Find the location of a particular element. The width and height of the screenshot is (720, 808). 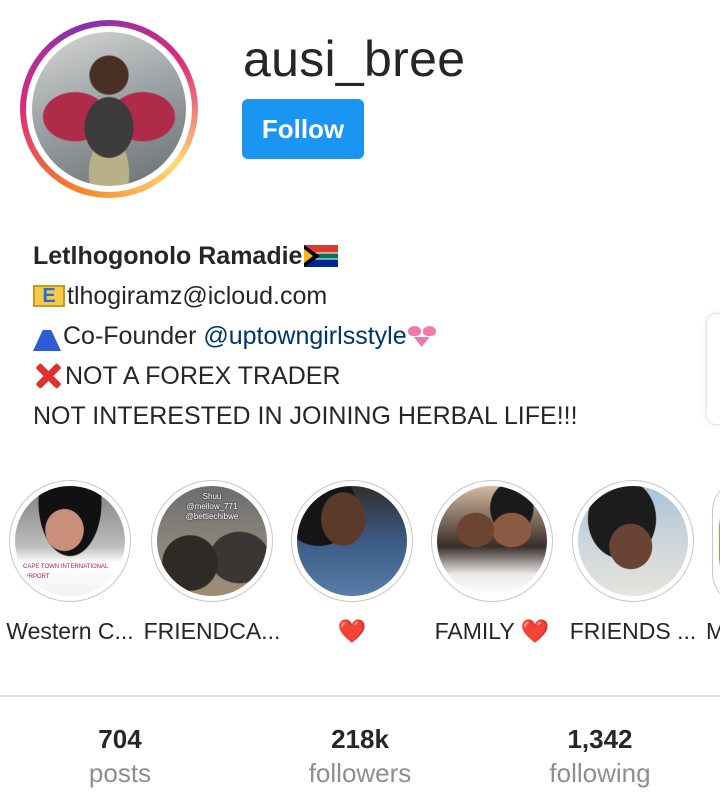

bio-mention-link: @uptowngirlsstyle is located at coordinates (304, 336).